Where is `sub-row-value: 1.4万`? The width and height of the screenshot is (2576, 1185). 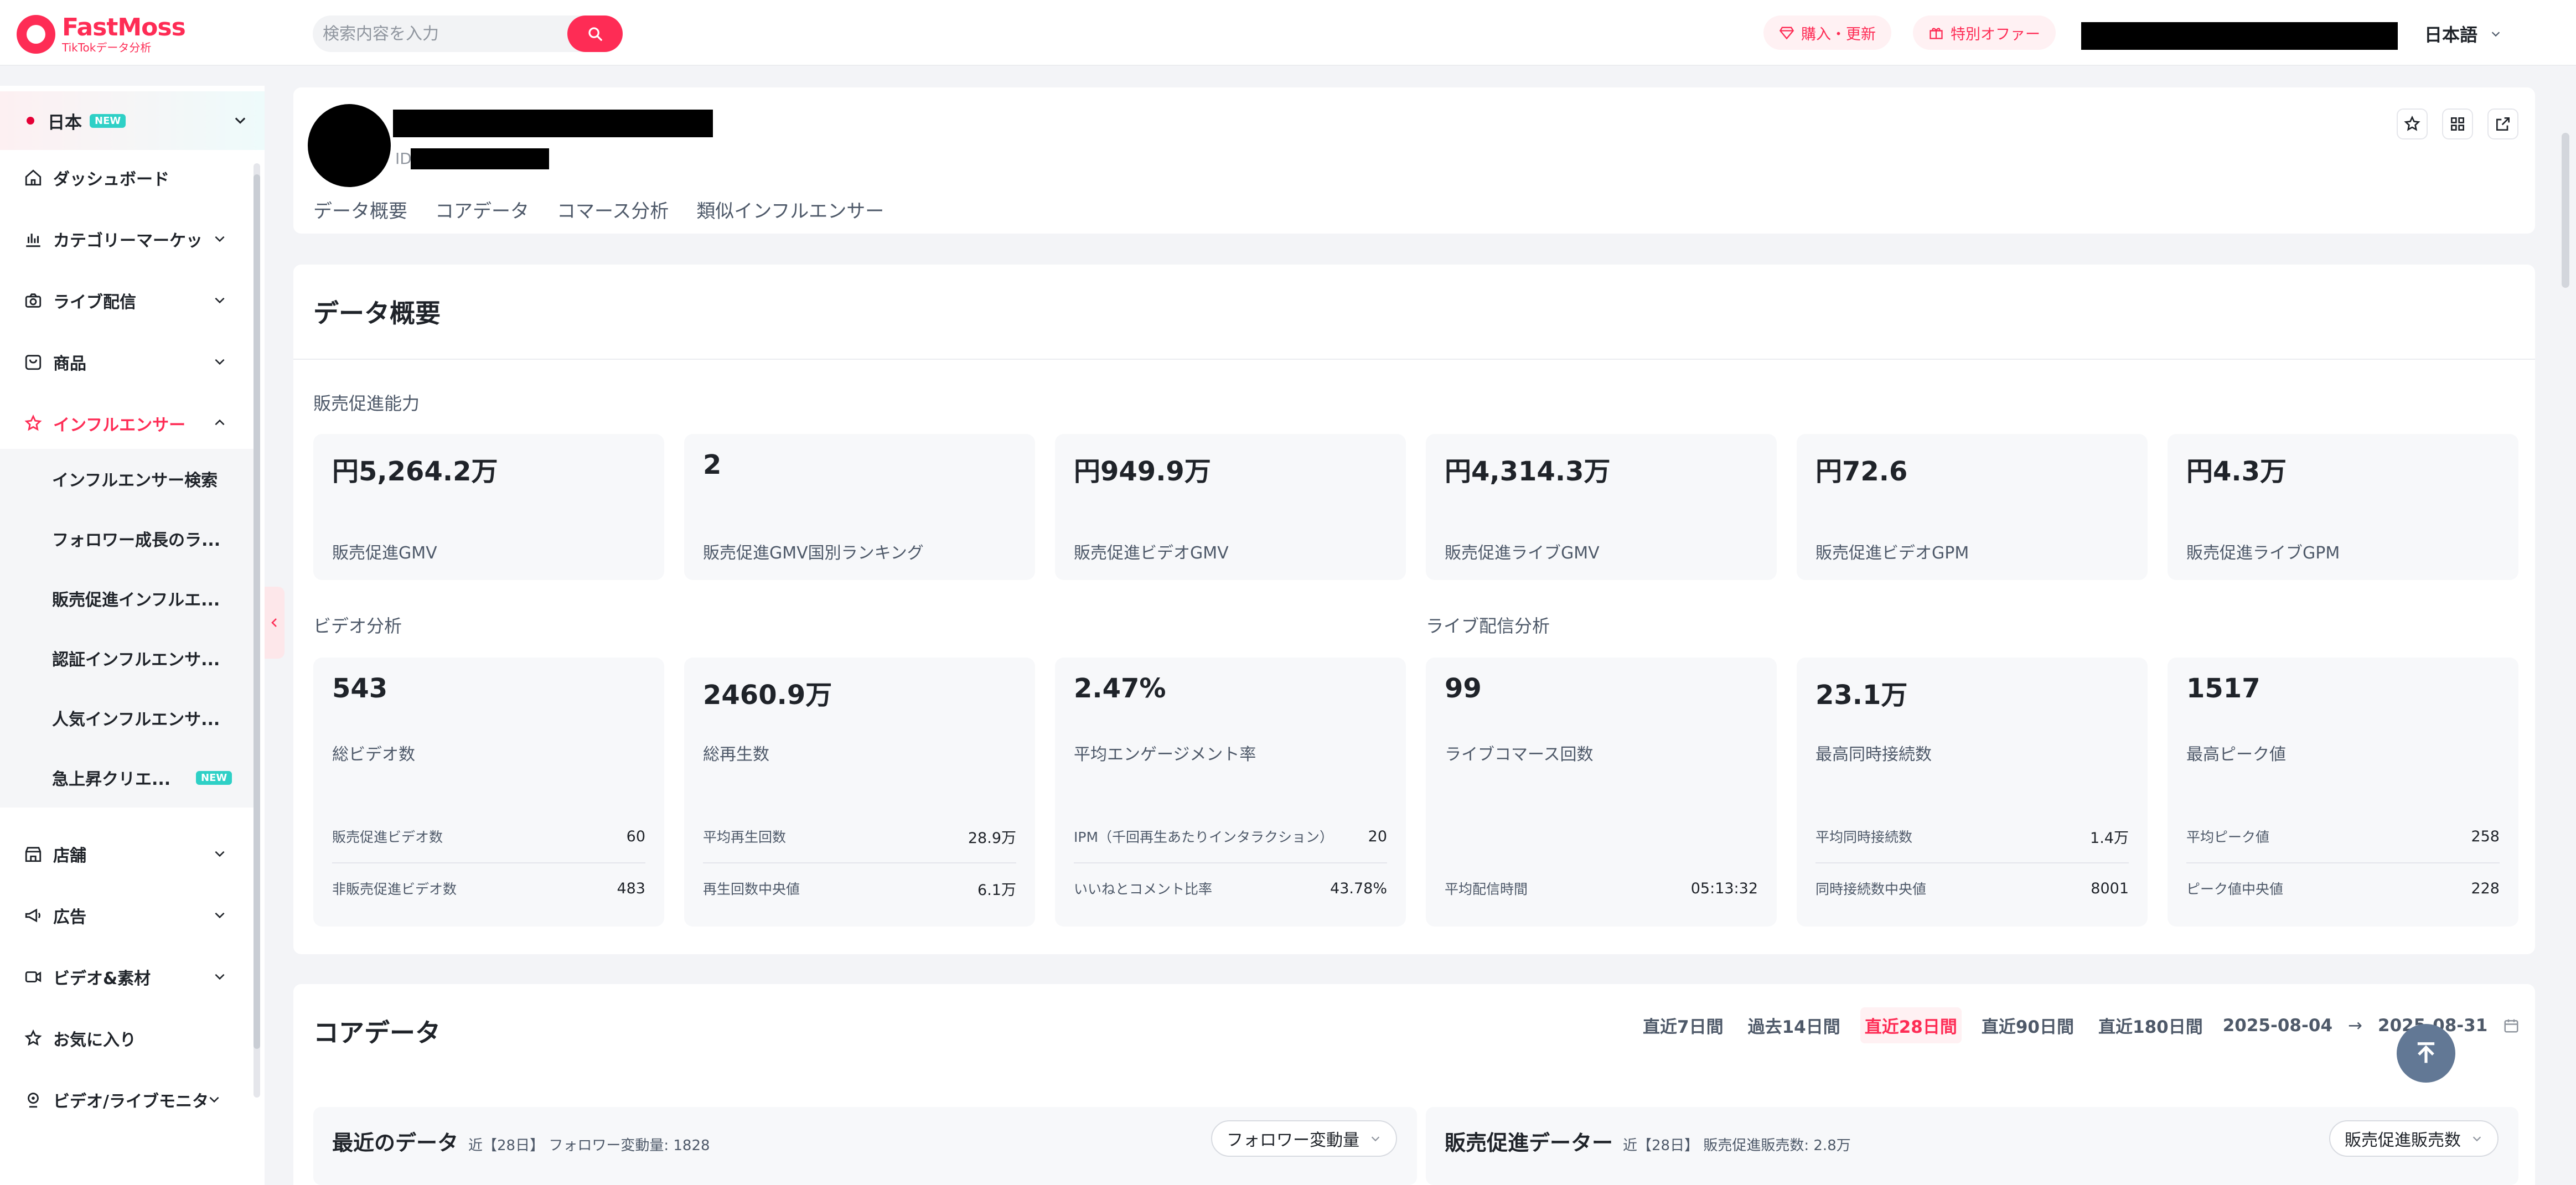 sub-row-value: 1.4万 is located at coordinates (2109, 838).